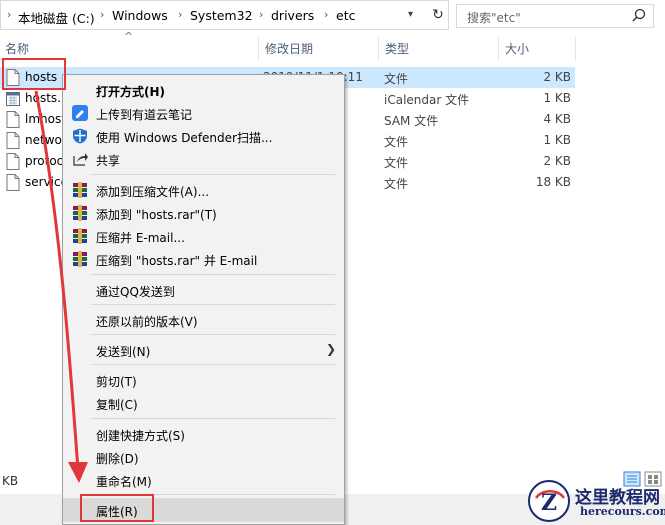 This screenshot has width=665, height=525. Describe the element at coordinates (622, 511) in the screenshot. I see `watermark-url: herecours.com` at that location.